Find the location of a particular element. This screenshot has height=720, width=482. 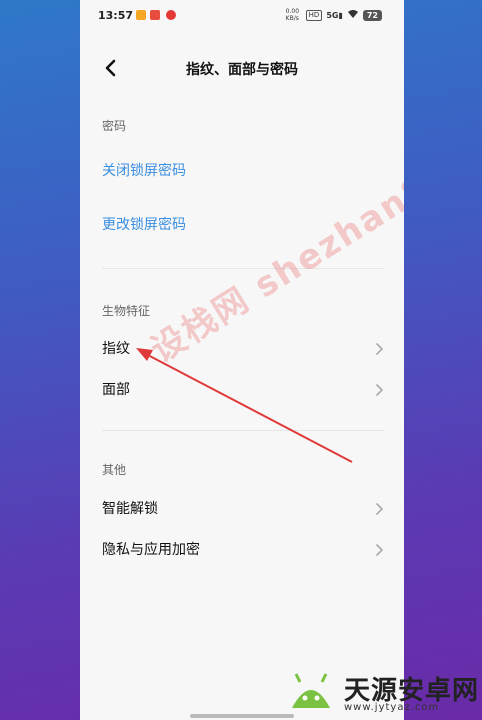

home-indicator is located at coordinates (242, 716).